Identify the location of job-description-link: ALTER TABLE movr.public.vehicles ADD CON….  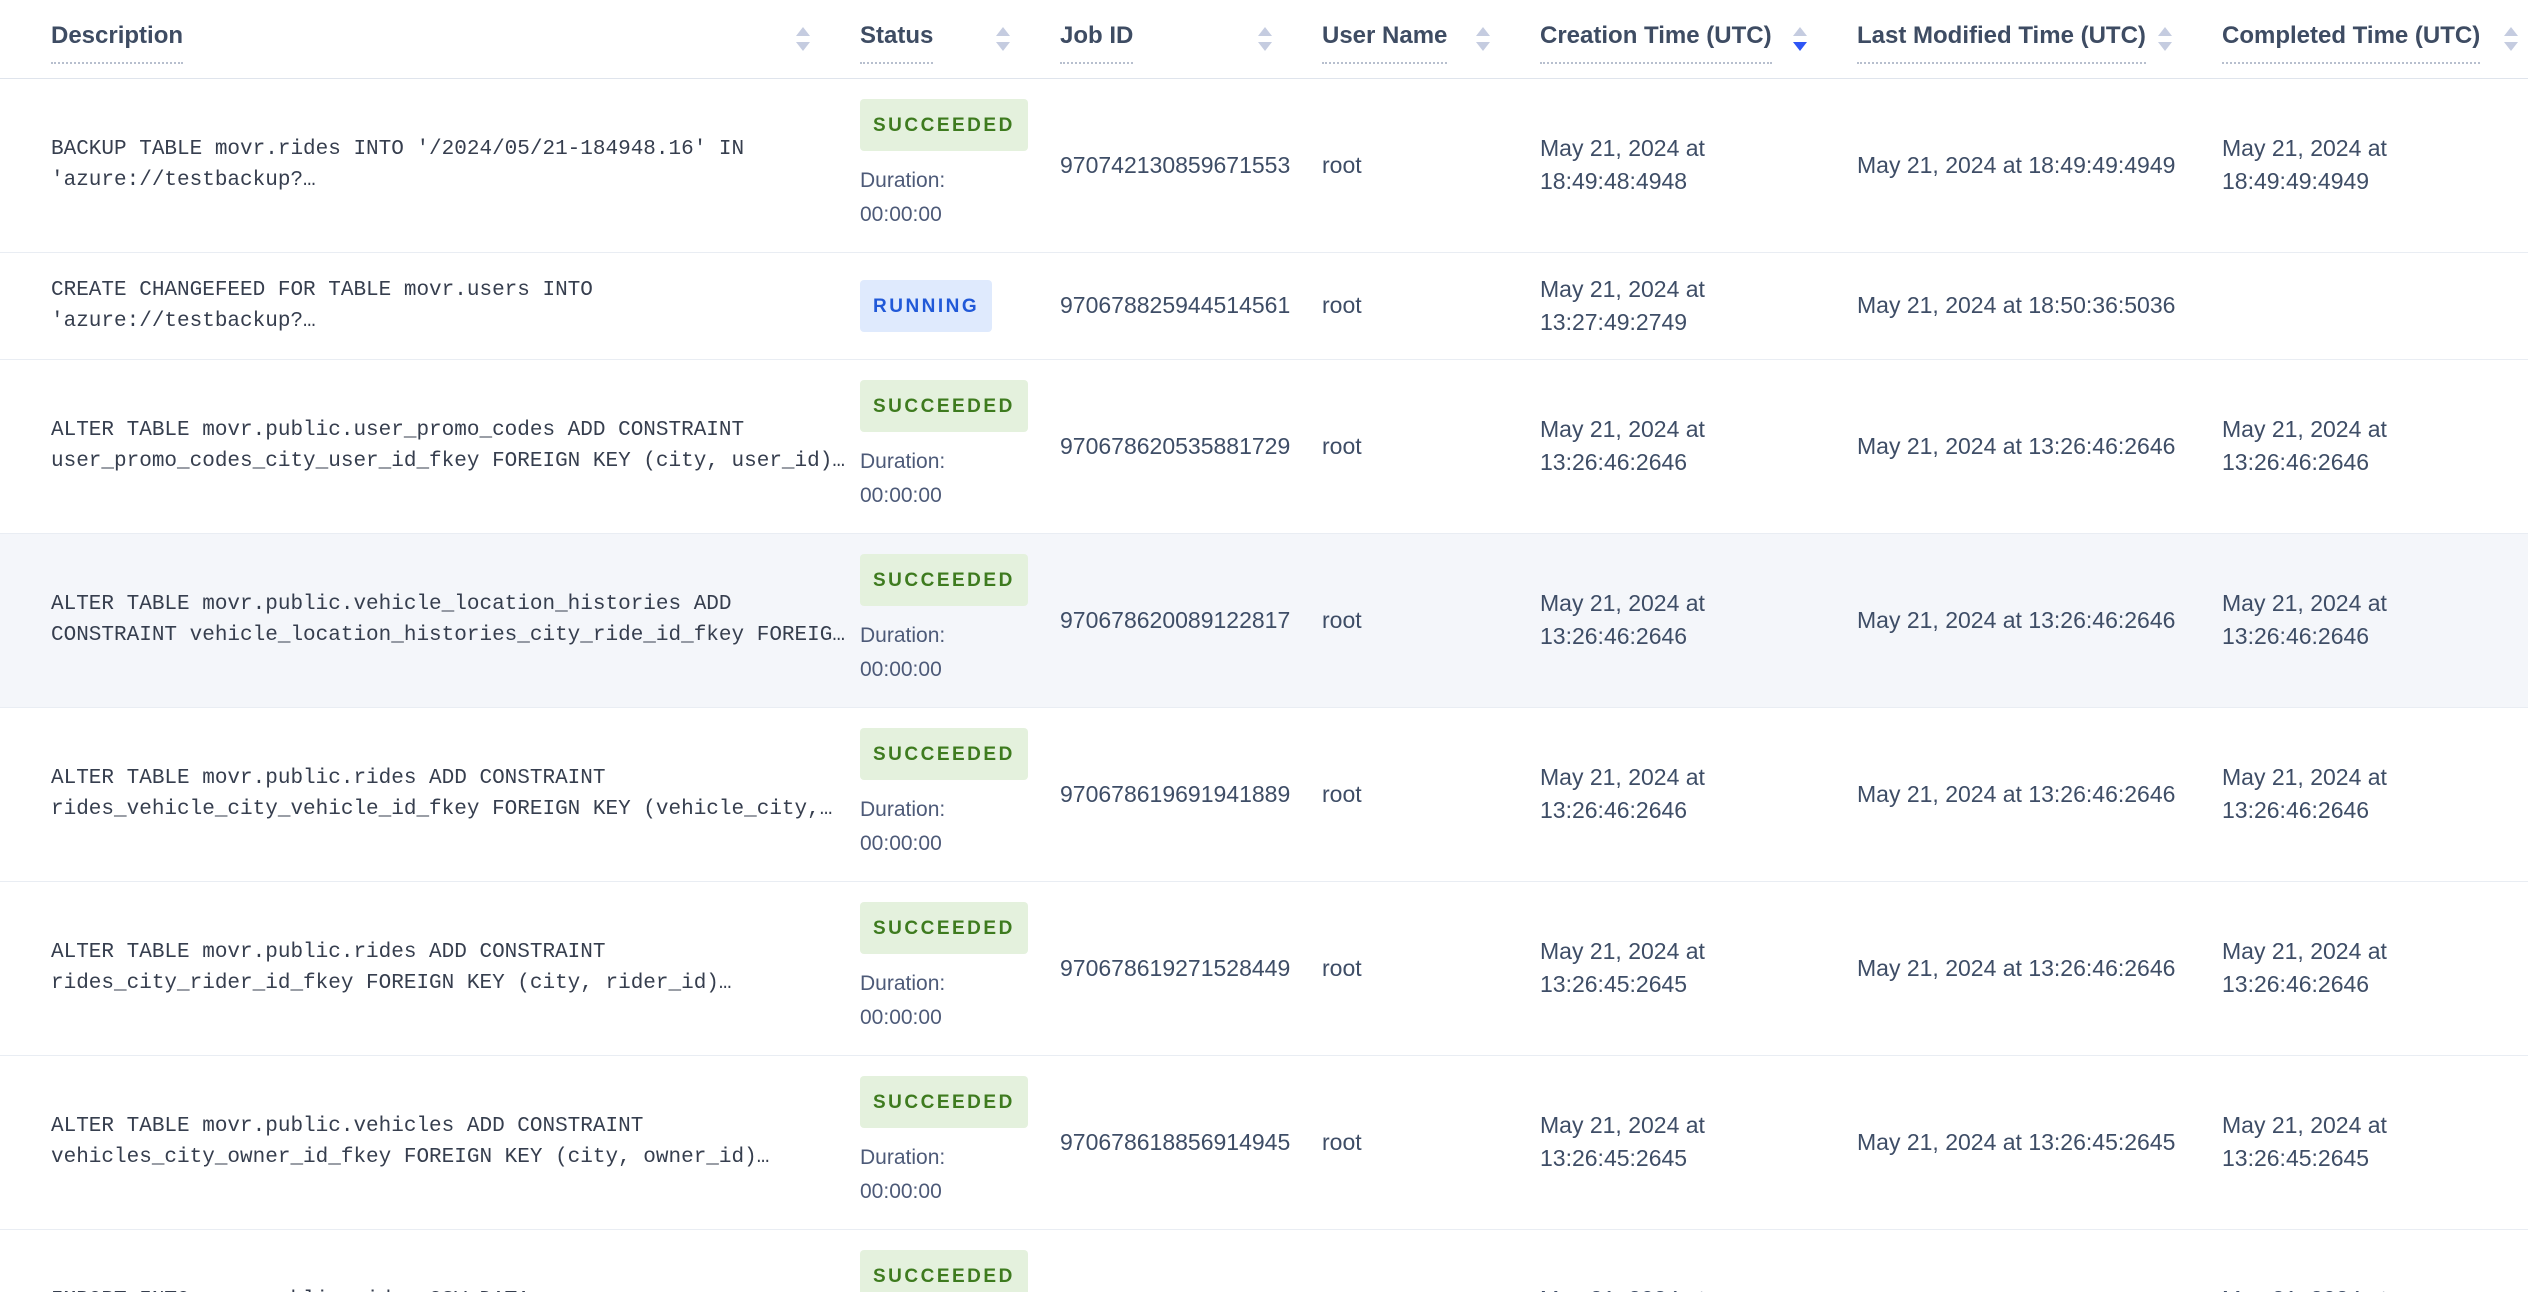
(451, 1142).